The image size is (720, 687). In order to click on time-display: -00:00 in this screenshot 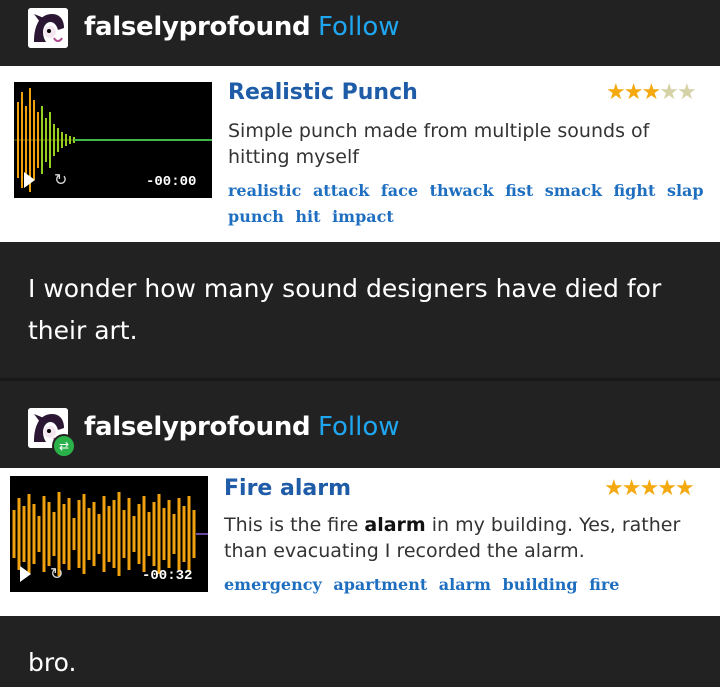, I will do `click(171, 182)`.